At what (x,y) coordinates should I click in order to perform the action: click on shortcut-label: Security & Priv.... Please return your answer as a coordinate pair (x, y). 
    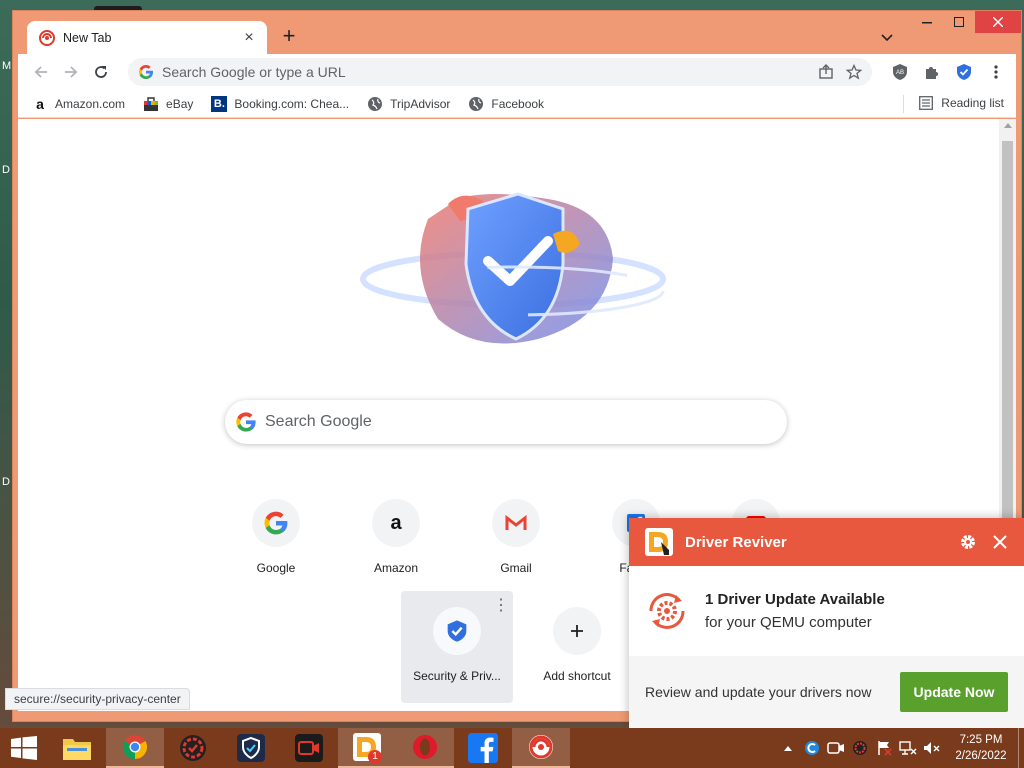
    Looking at the image, I should click on (457, 676).